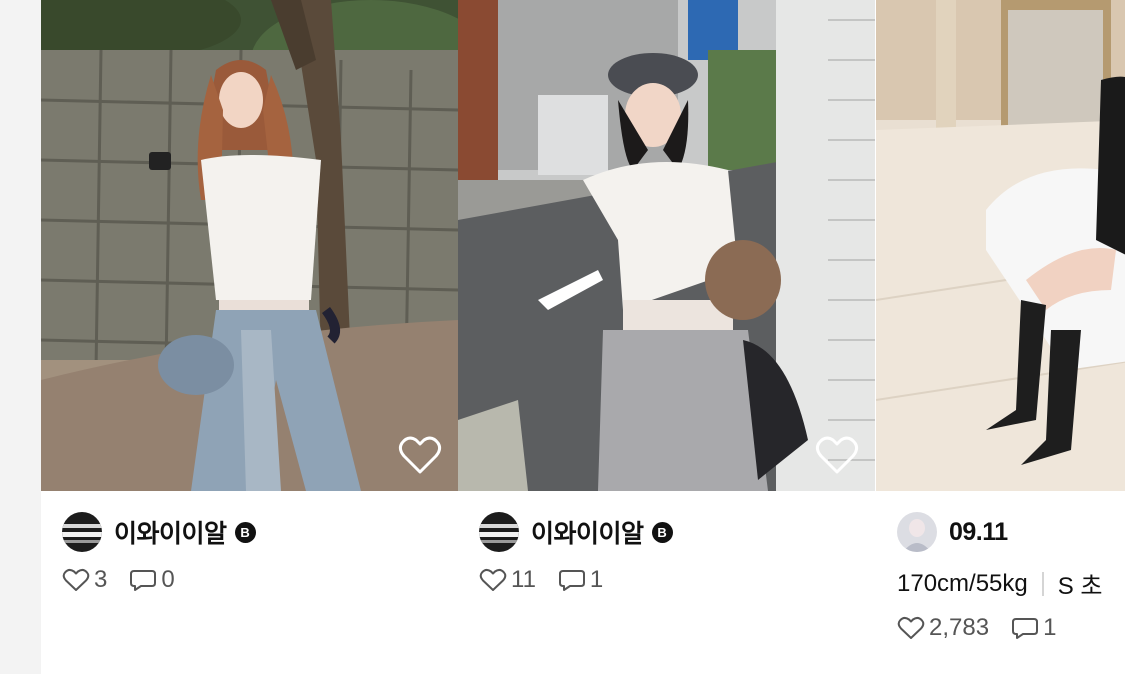 This screenshot has width=1125, height=674. Describe the element at coordinates (507, 580) in the screenshot. I see `like-button: 11` at that location.